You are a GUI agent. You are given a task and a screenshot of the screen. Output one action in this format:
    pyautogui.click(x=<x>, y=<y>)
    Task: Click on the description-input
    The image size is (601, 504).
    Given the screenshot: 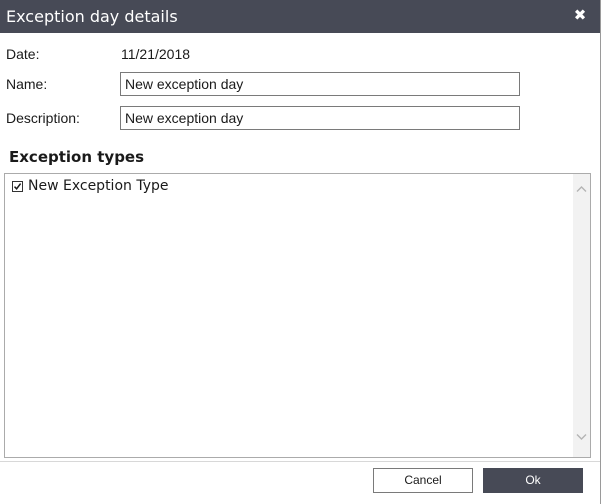 What is the action you would take?
    pyautogui.click(x=320, y=118)
    